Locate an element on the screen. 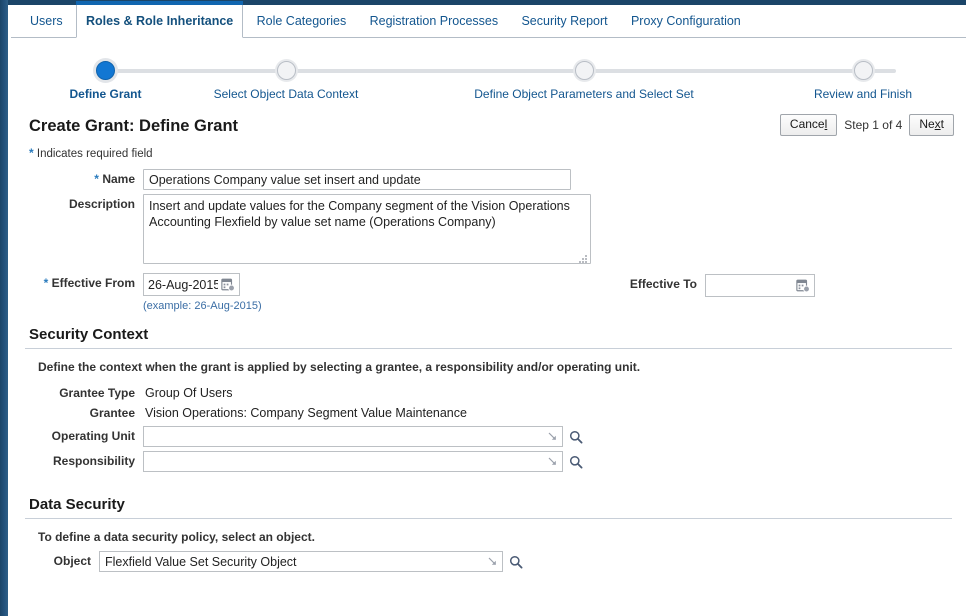 This screenshot has width=966, height=616. header-actions: Cancel Step 1 of 4 Next is located at coordinates (866, 125).